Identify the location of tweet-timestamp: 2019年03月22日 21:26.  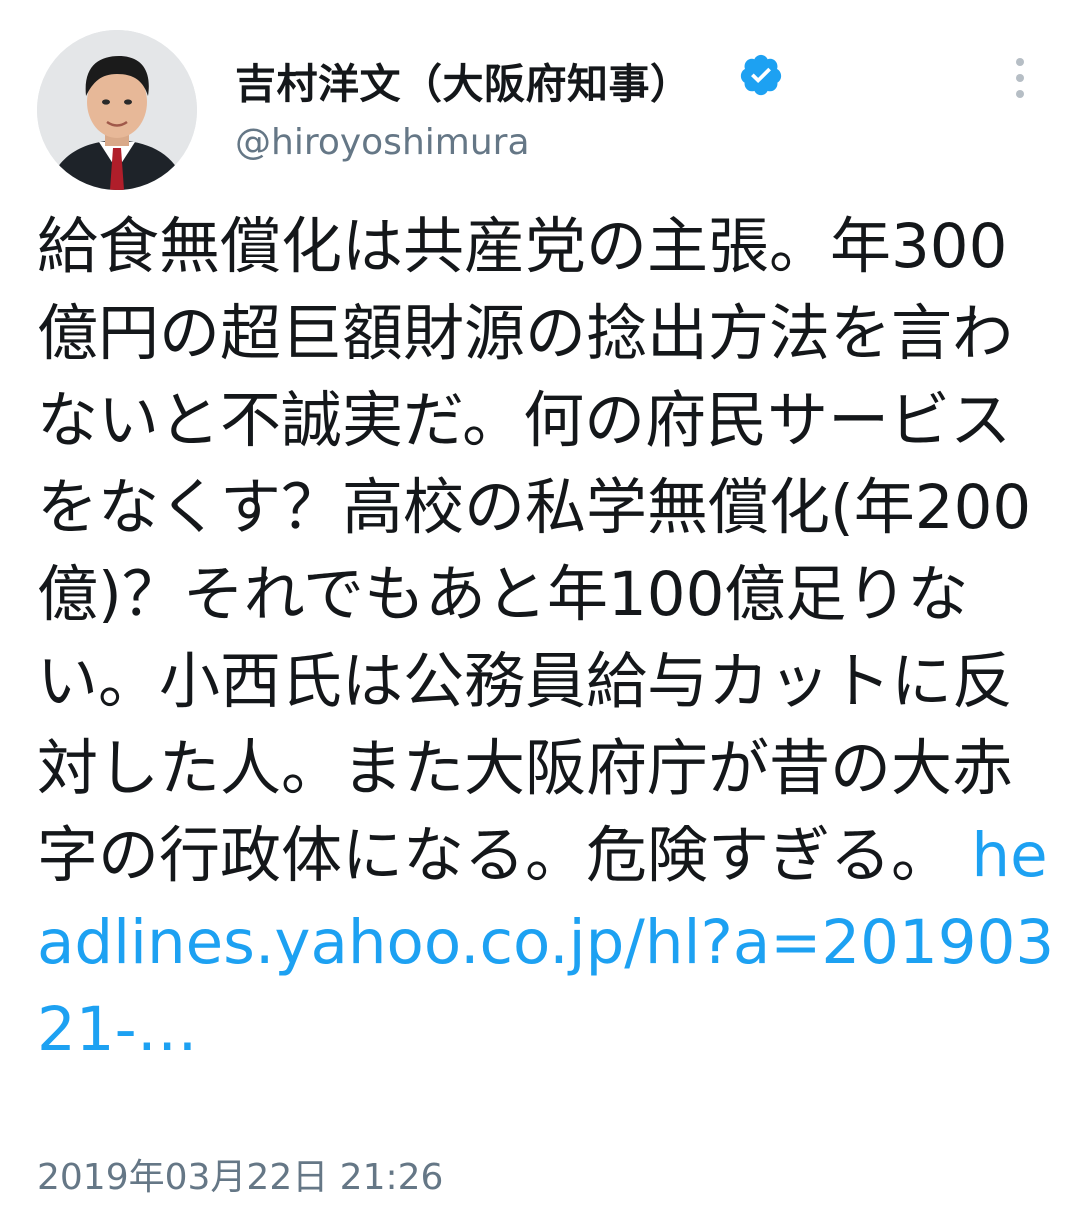
(240, 1174).